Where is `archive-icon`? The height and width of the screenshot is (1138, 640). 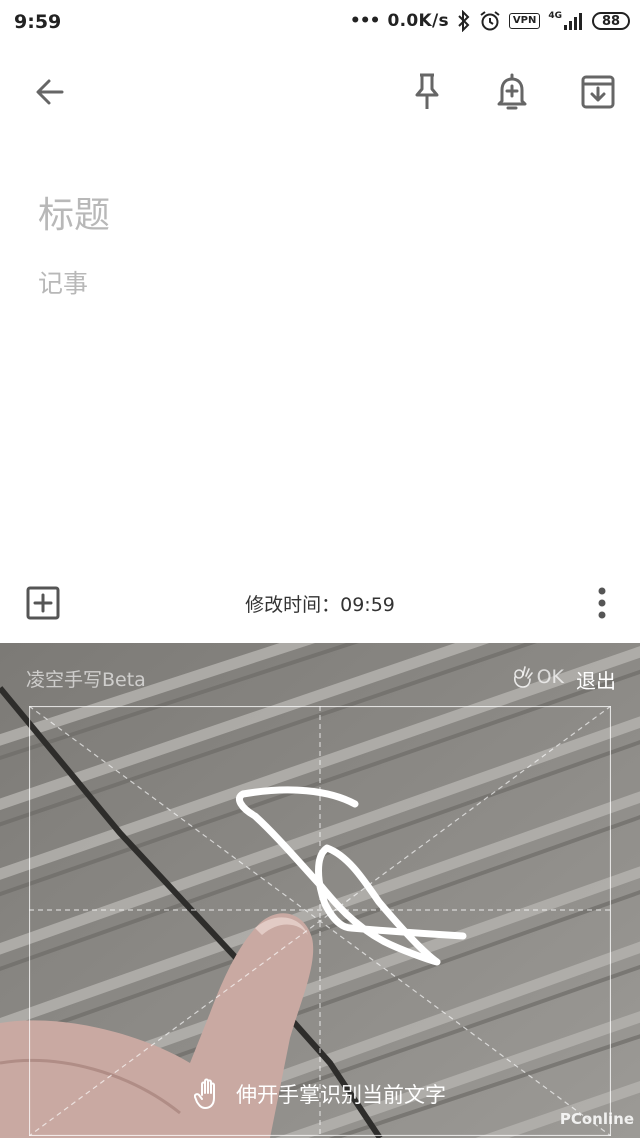
archive-icon is located at coordinates (598, 92).